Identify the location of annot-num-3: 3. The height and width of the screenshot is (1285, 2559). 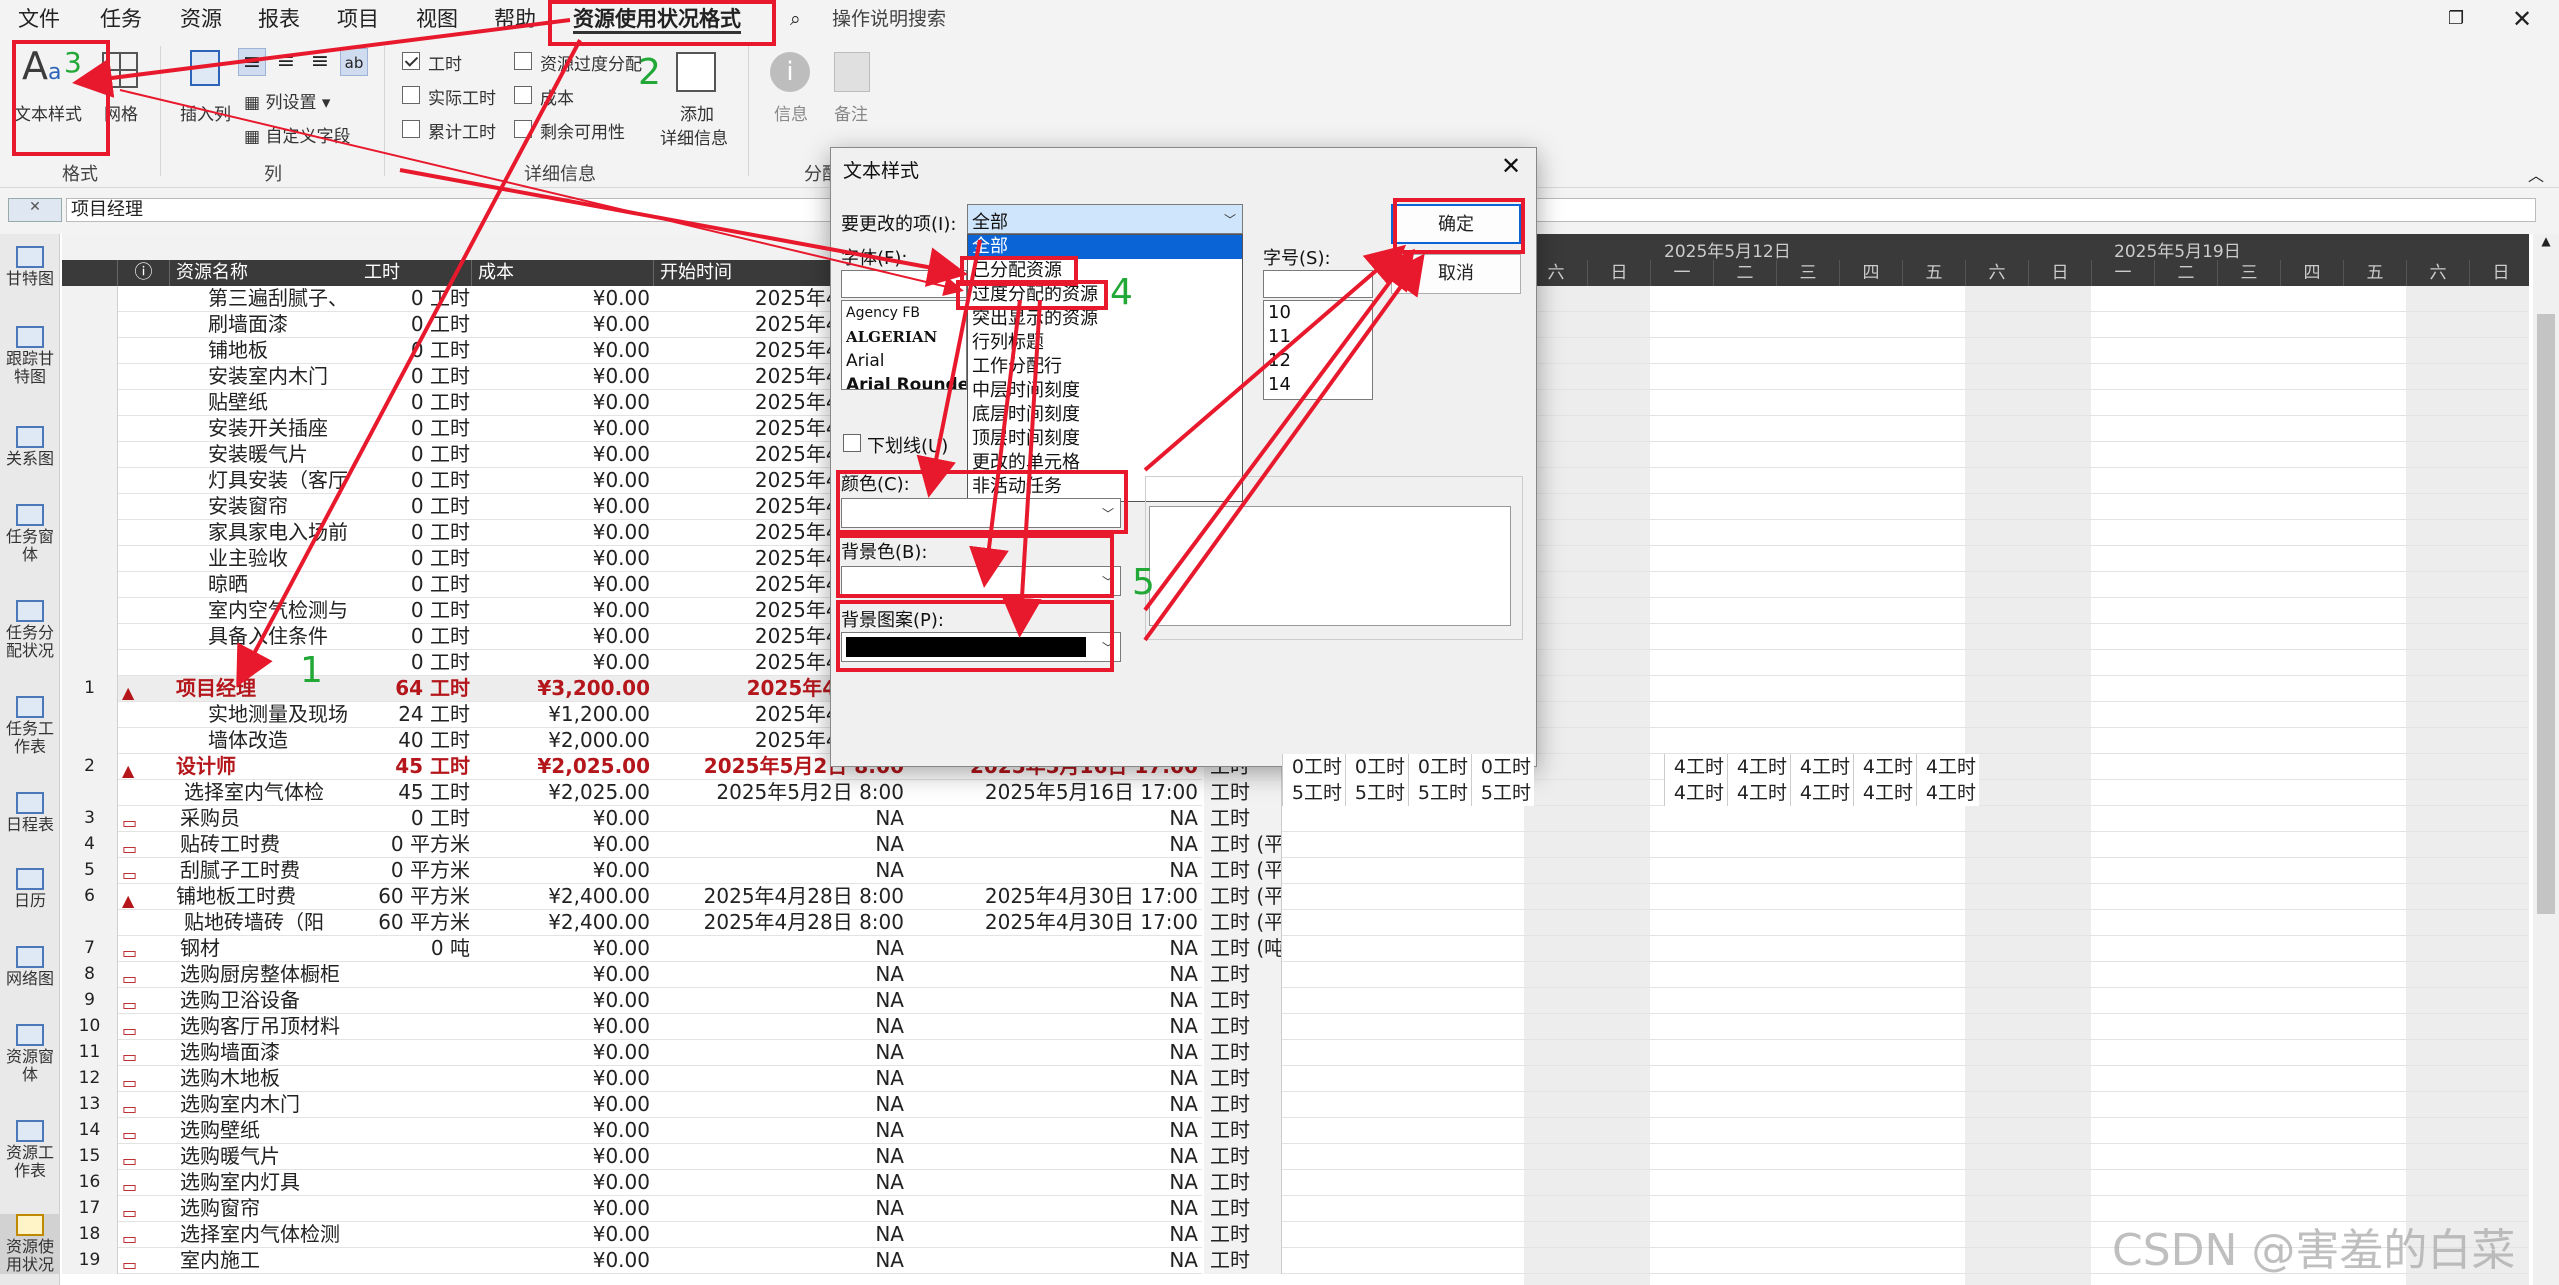
(73, 62).